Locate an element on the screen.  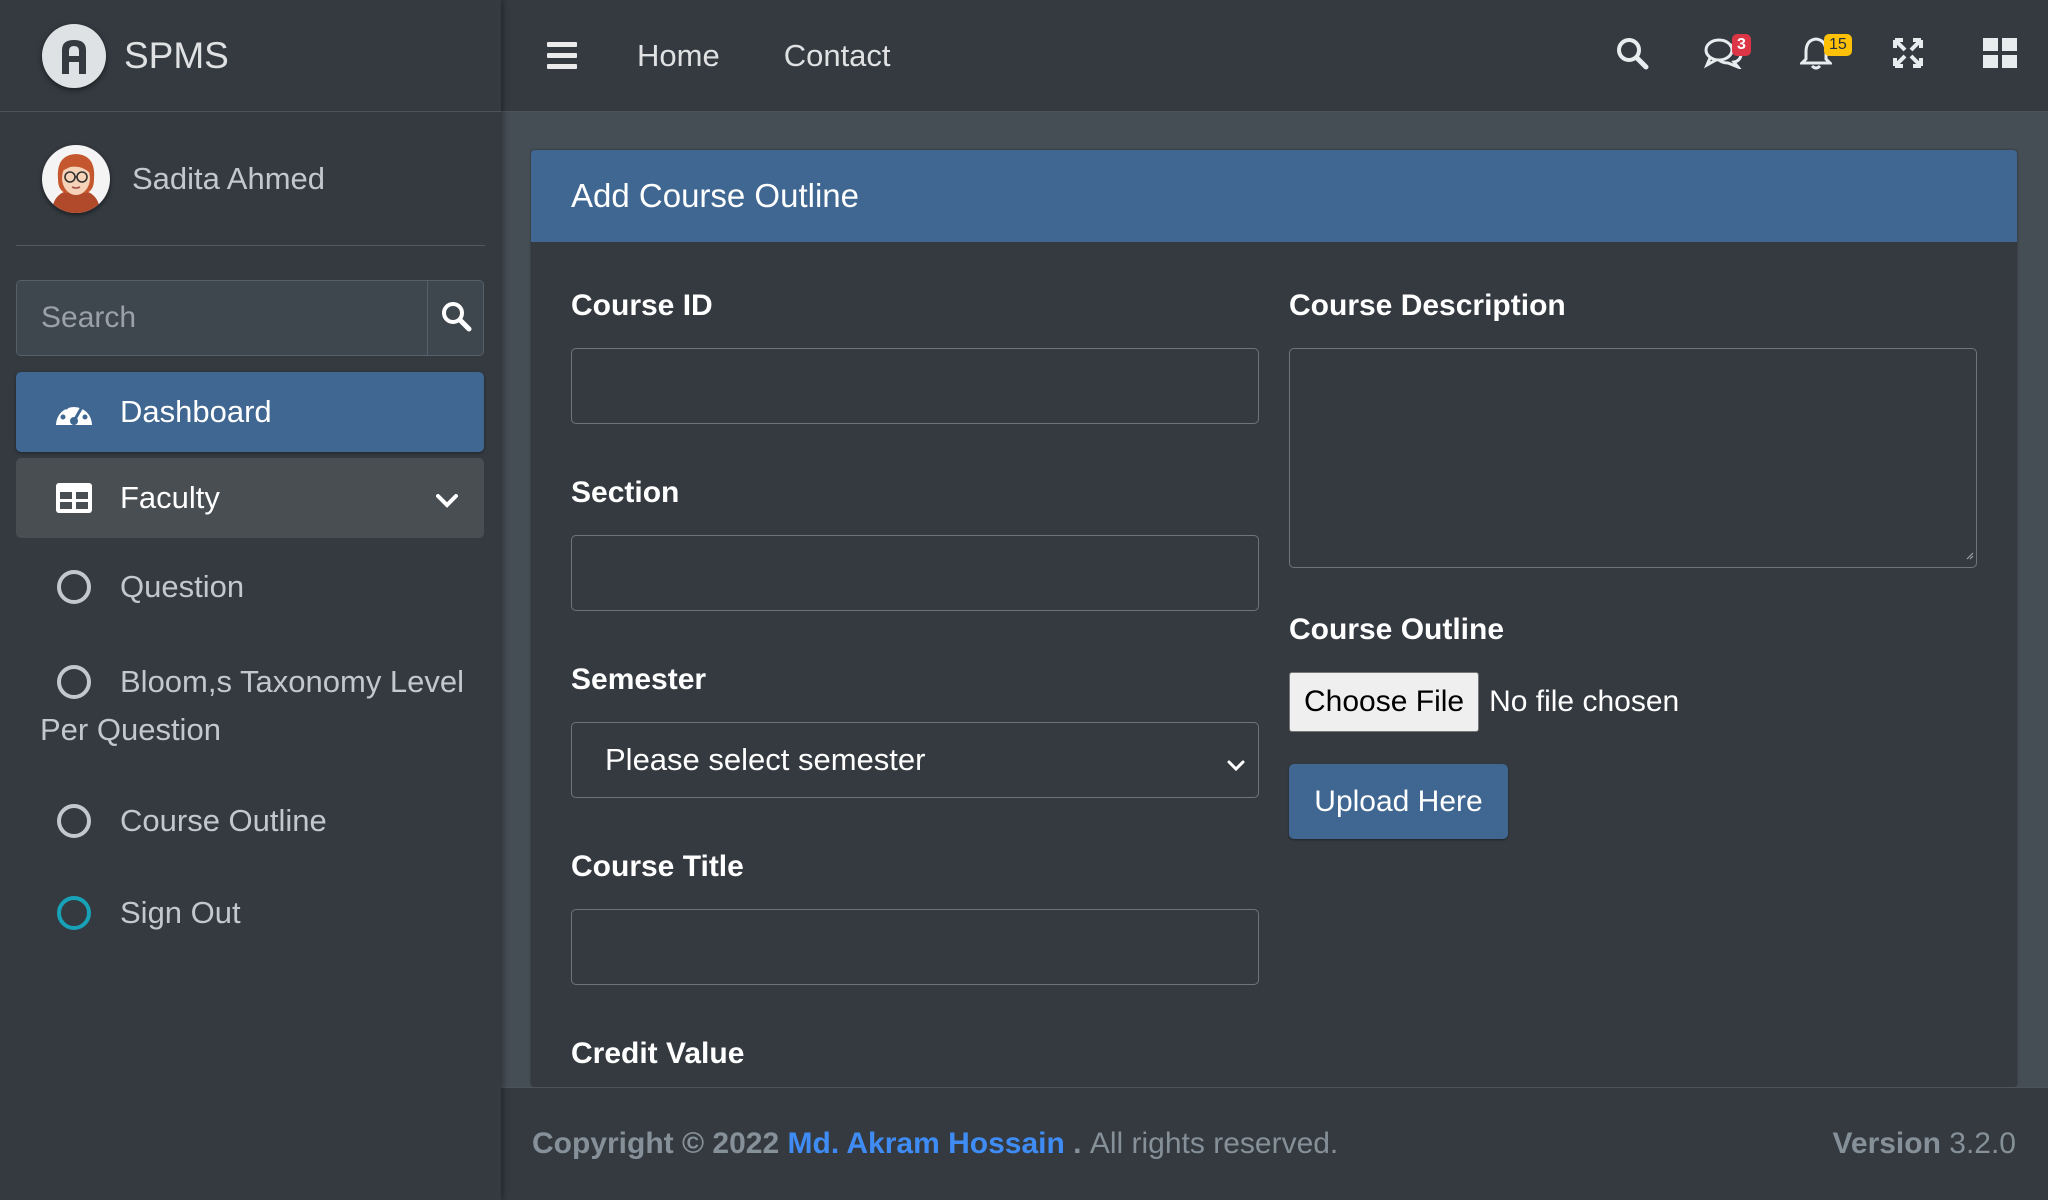
sidebar-item-course-outline: Course Outline is located at coordinates (250, 821).